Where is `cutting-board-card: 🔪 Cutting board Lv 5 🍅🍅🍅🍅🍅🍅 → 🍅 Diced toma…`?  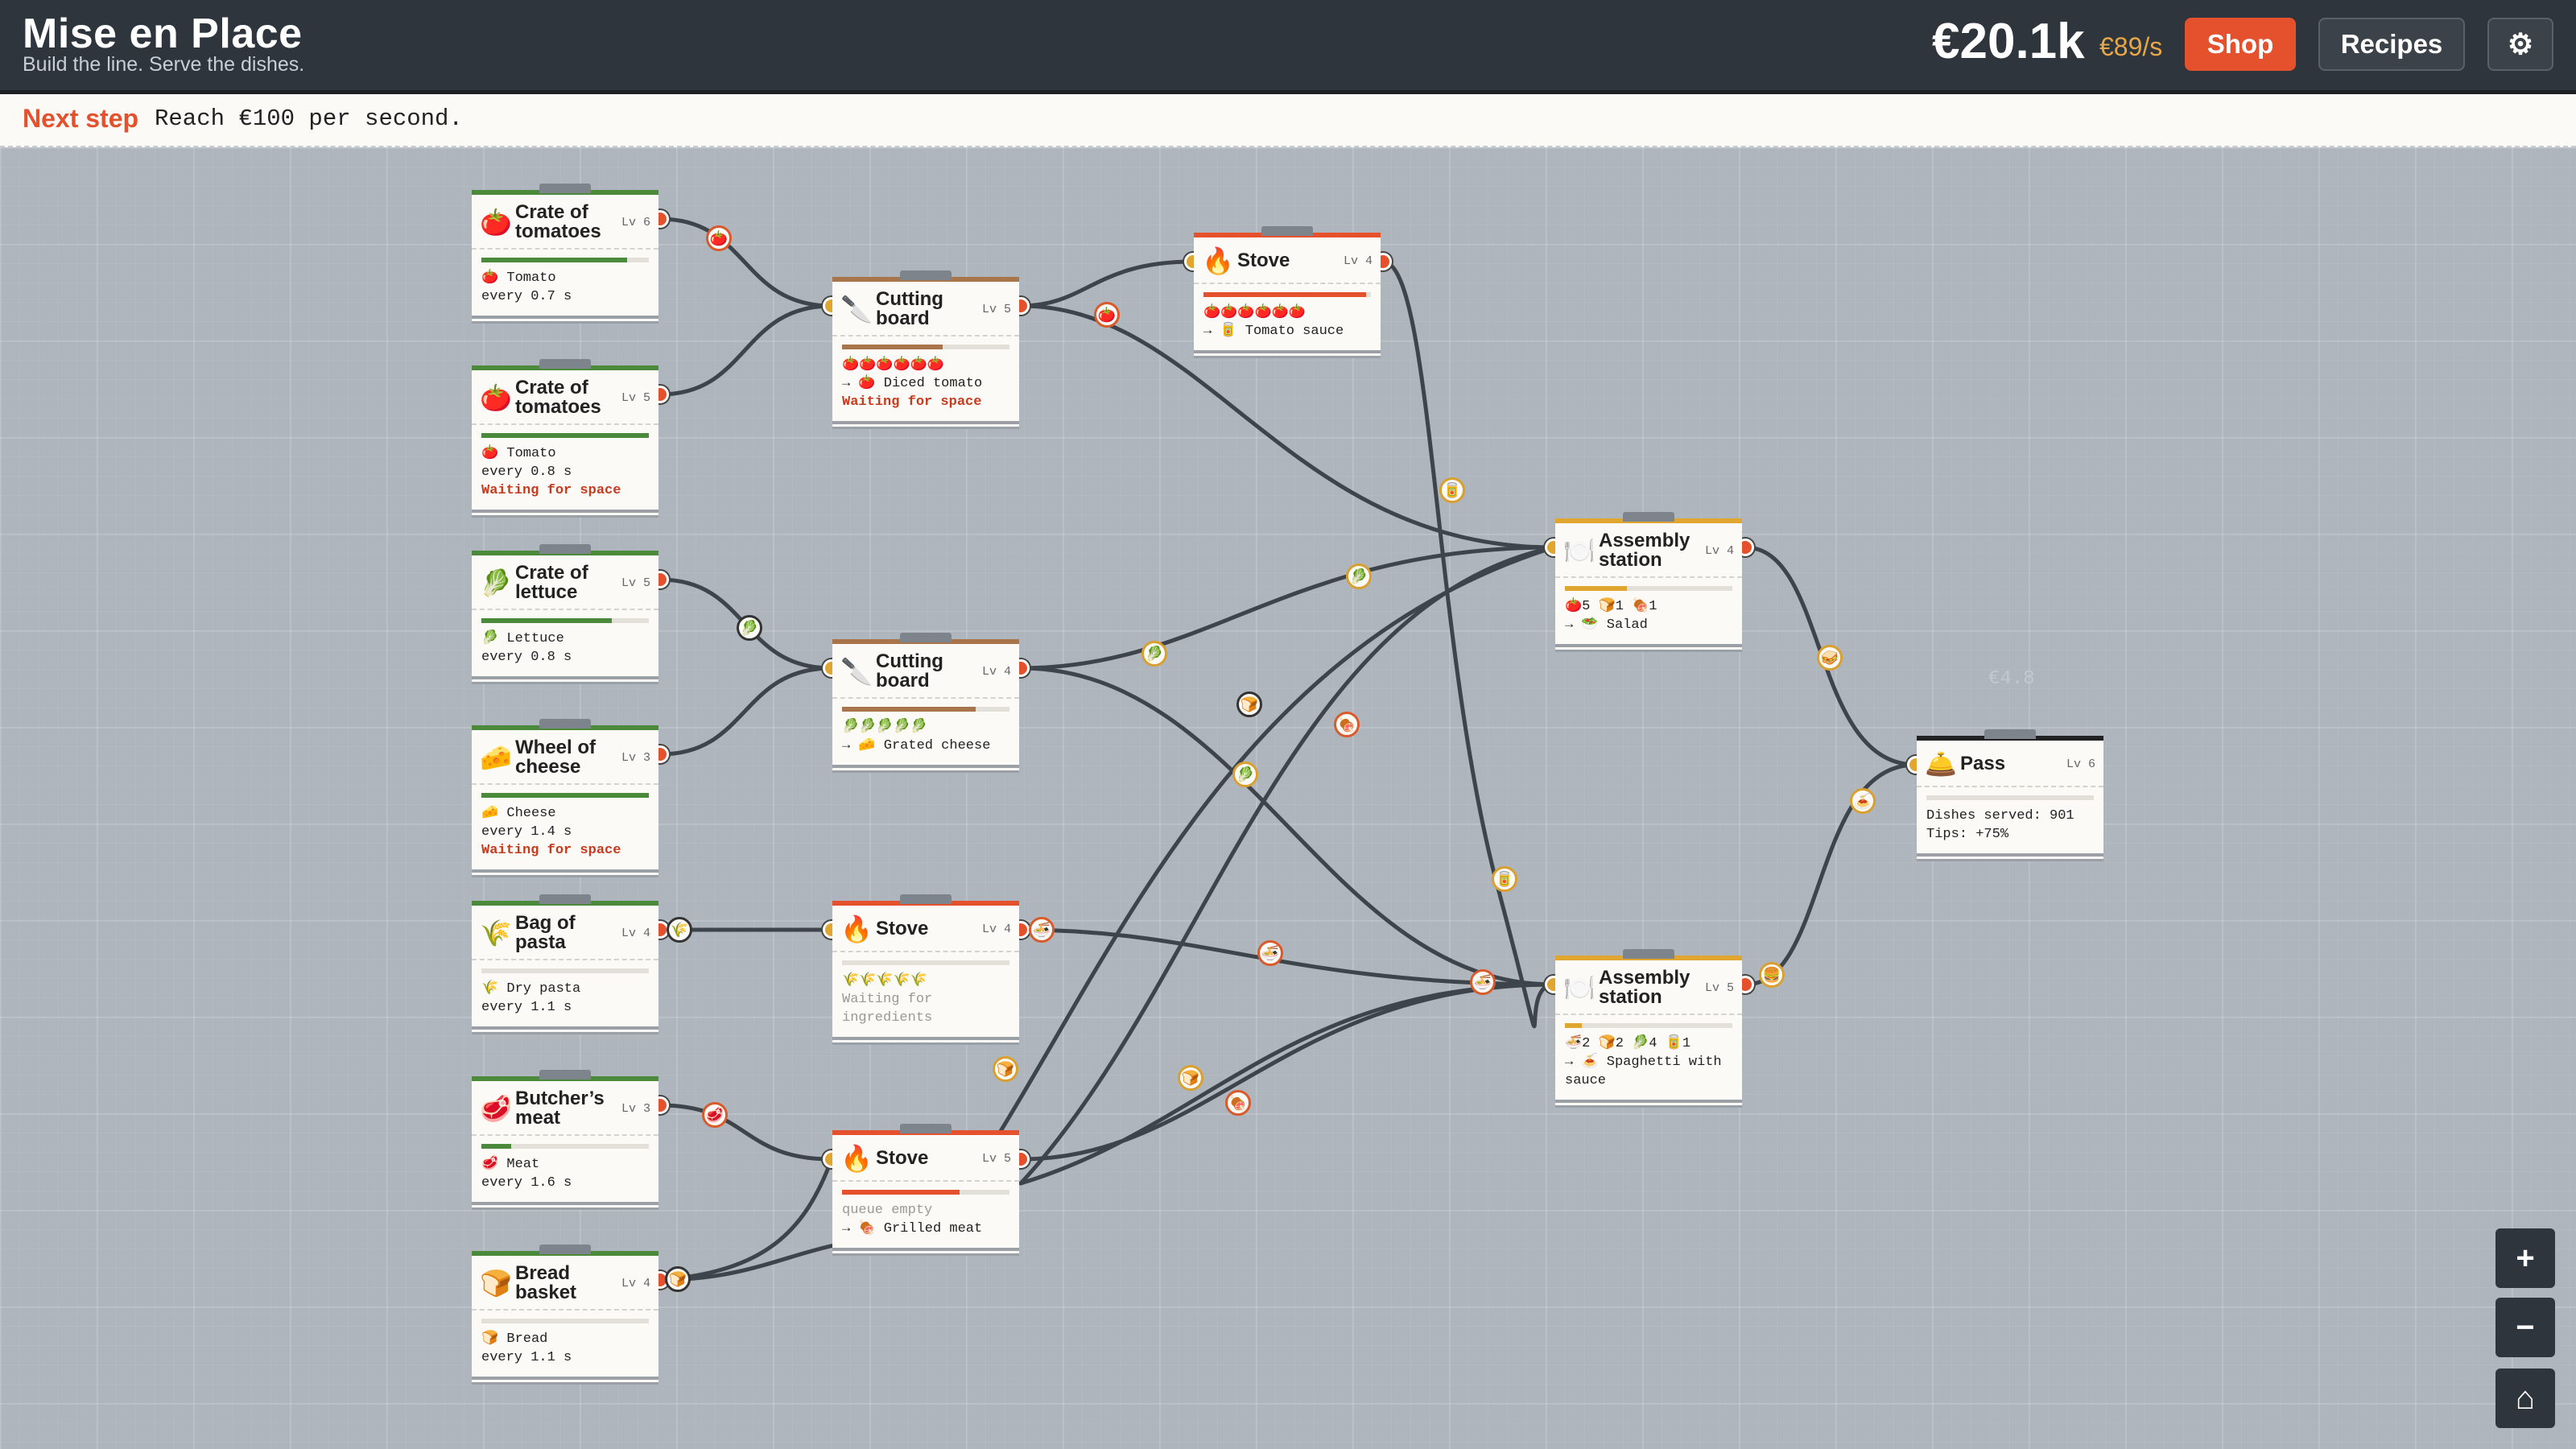 cutting-board-card: 🔪 Cutting board Lv 5 🍅🍅🍅🍅🍅🍅 → 🍅 Diced toma… is located at coordinates (926, 345).